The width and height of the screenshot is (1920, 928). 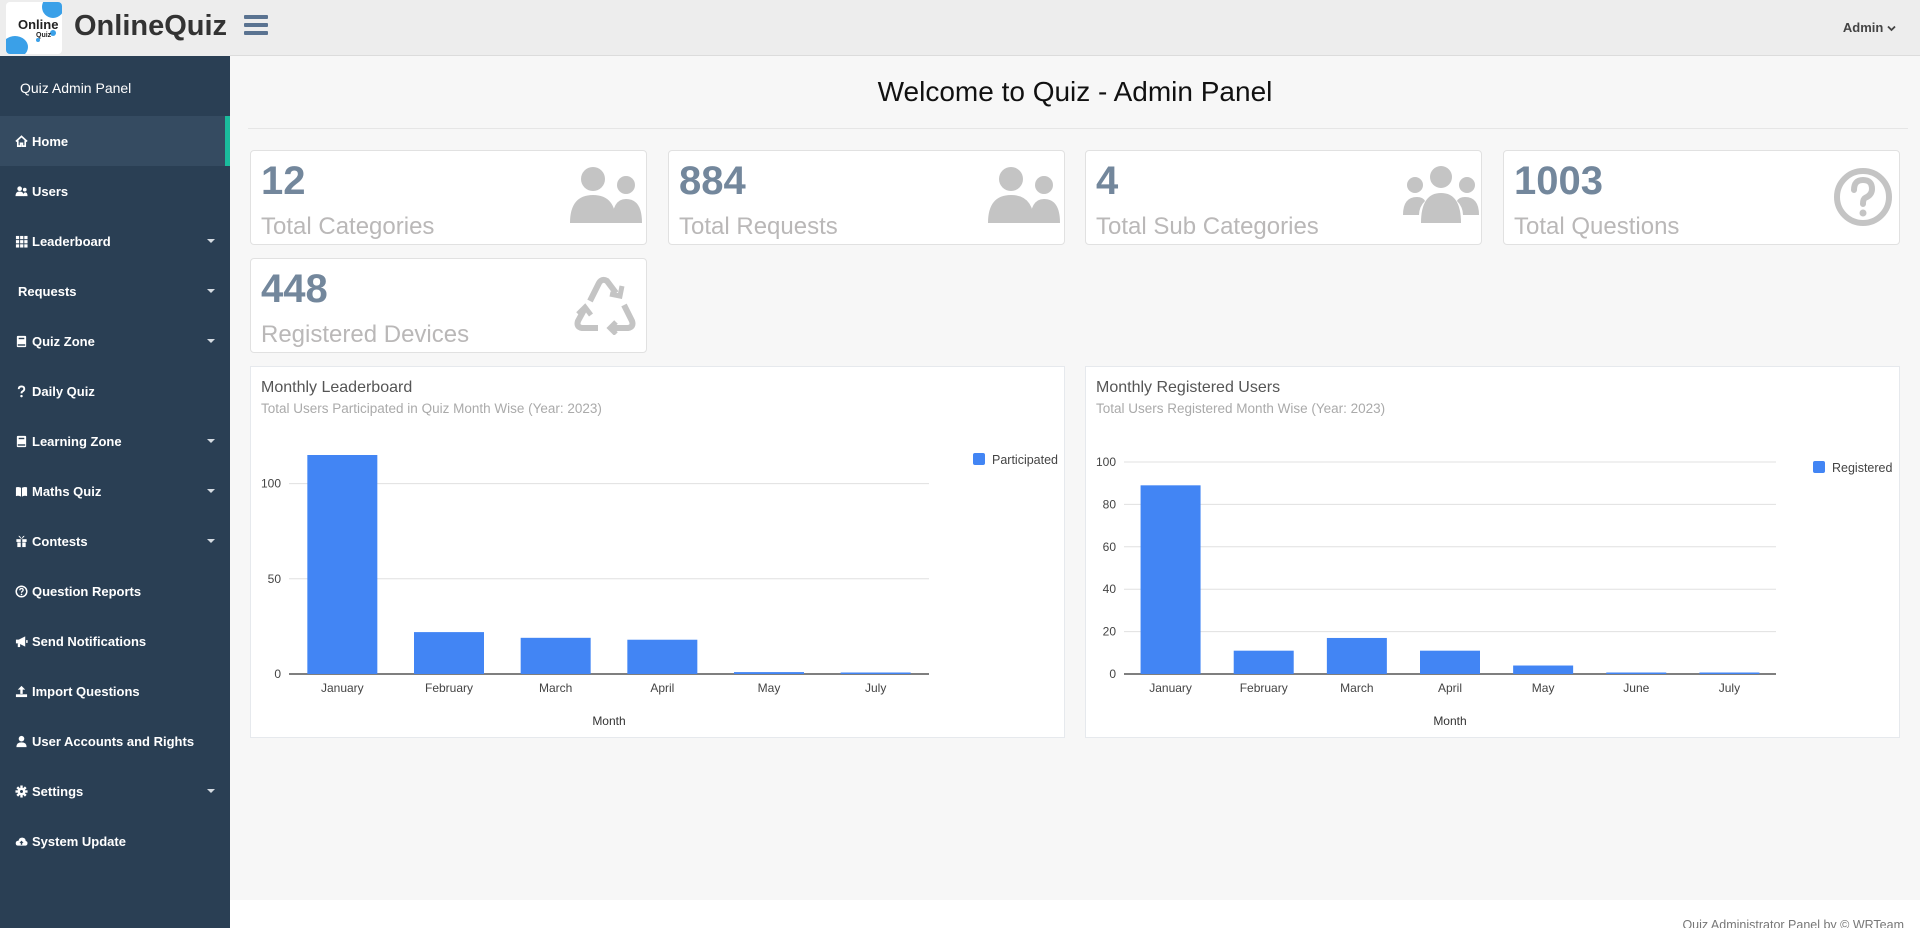 What do you see at coordinates (1110, 547) in the screenshot?
I see `y-tick-label: 60` at bounding box center [1110, 547].